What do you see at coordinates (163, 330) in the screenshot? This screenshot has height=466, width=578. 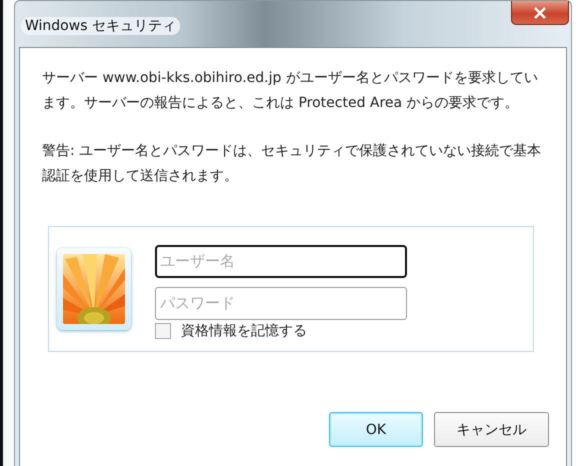 I see `remember-checkbox` at bounding box center [163, 330].